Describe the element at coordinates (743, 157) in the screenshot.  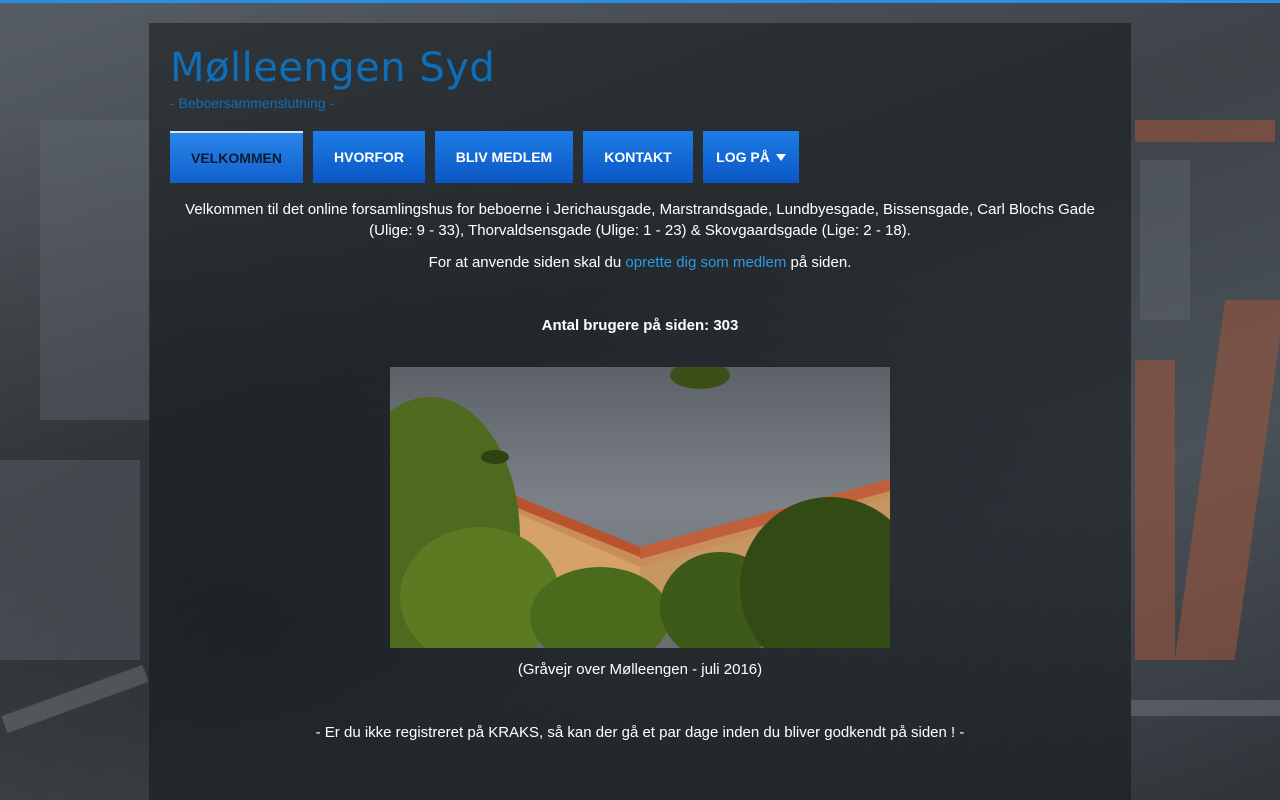
I see `nav-item-label: LOG PÅ` at that location.